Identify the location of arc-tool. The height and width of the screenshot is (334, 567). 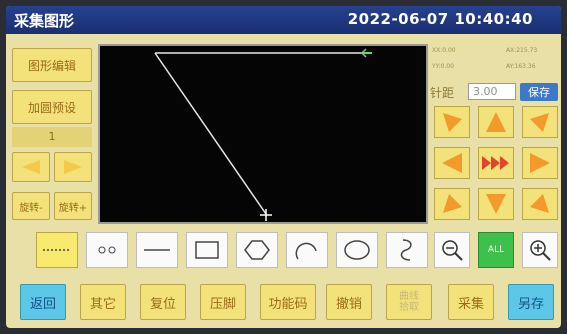
(307, 250).